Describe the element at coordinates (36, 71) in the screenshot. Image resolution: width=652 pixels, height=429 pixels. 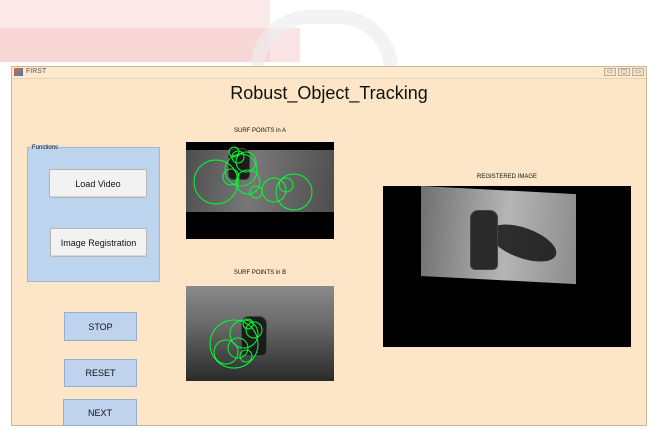
I see `window-title: FIRST` at that location.